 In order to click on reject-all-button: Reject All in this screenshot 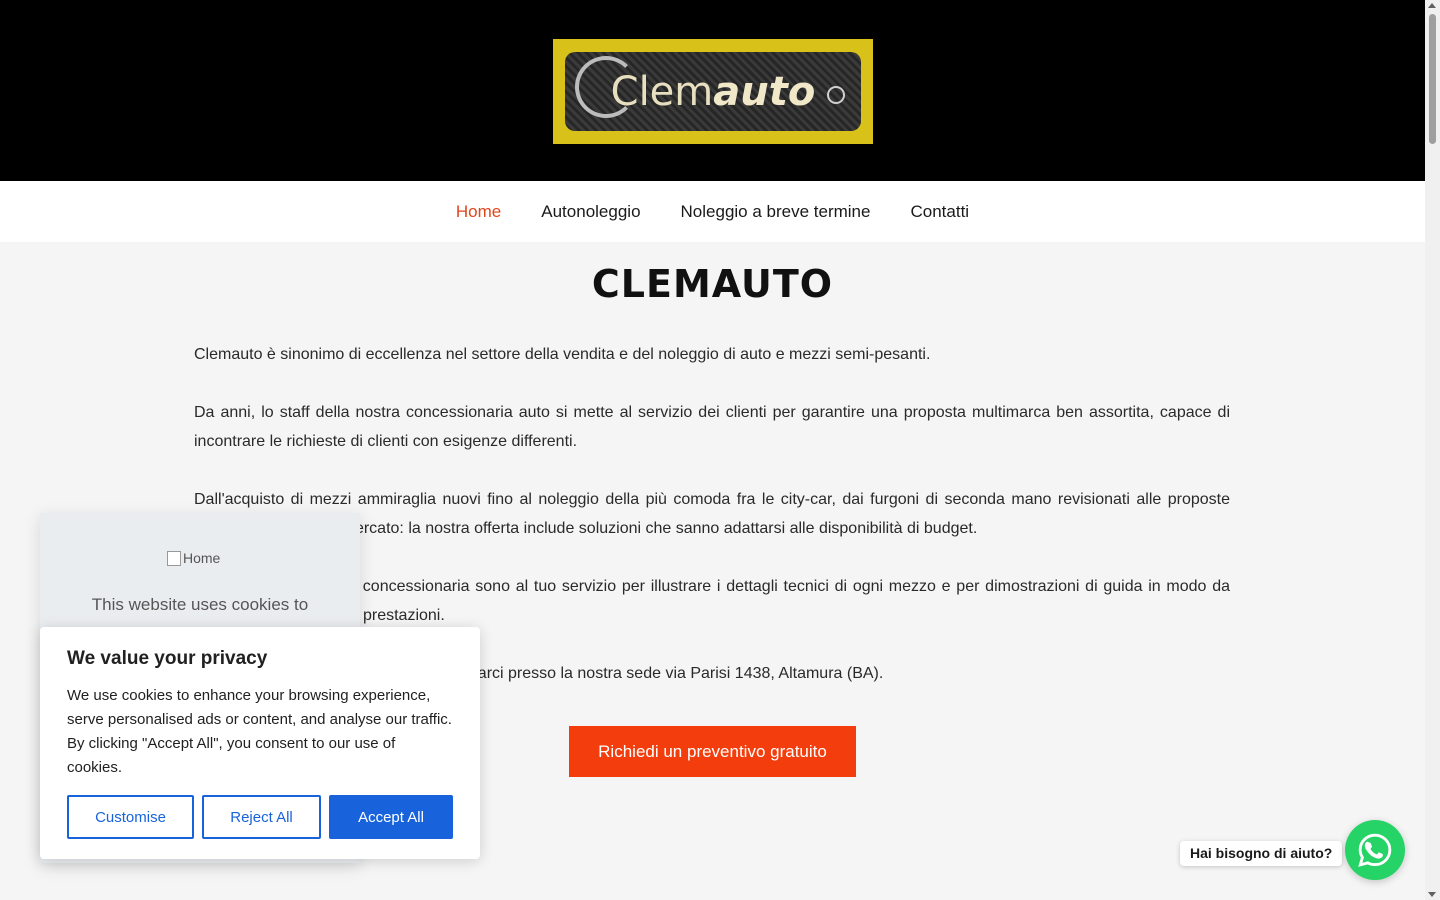, I will do `click(261, 817)`.